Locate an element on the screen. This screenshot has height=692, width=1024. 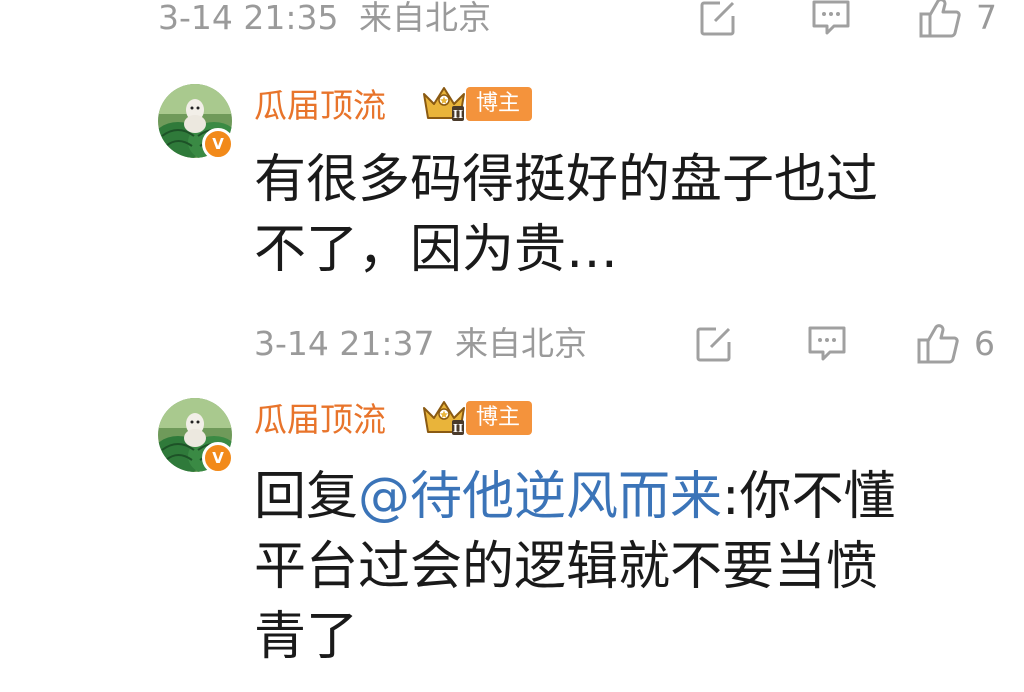
comment-meta-row: 3-14 21:35 来自北京 7 is located at coordinates (512, 20).